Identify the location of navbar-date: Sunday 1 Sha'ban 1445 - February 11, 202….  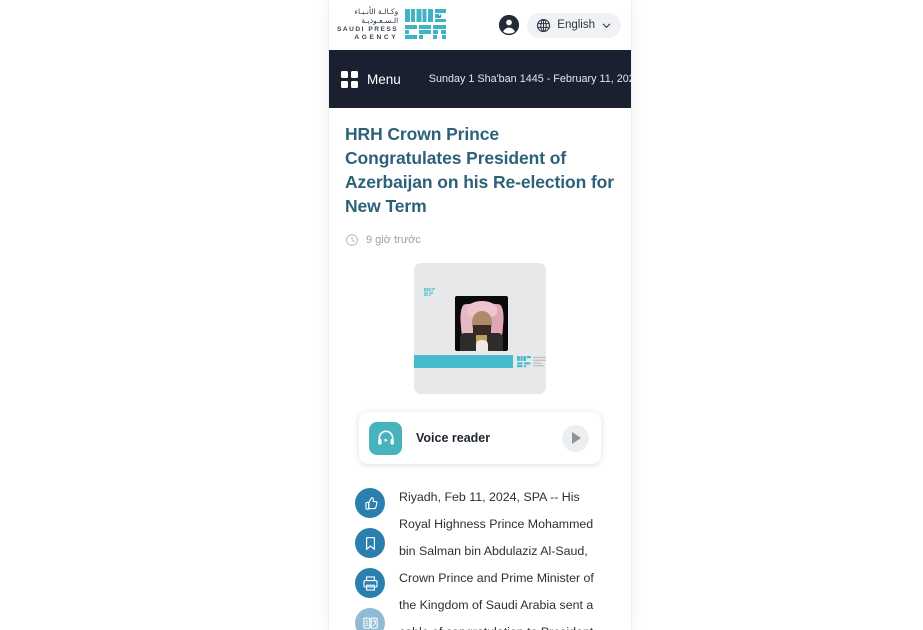
(529, 79).